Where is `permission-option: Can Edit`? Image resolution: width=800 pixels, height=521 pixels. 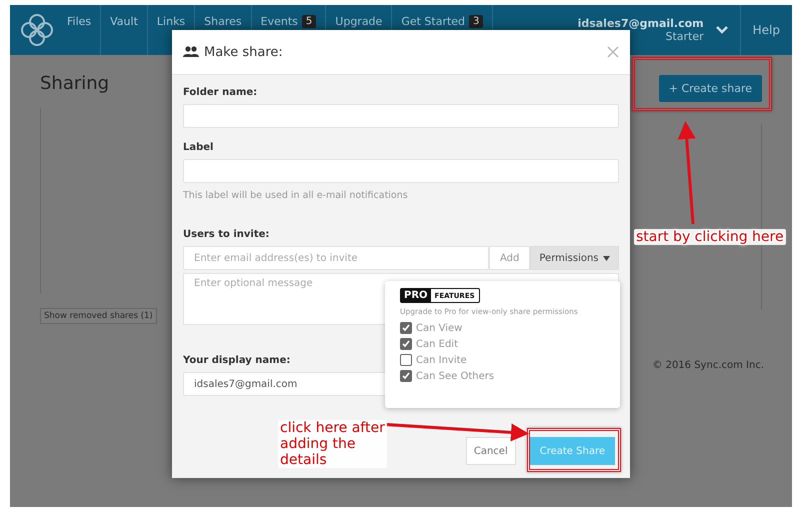
permission-option: Can Edit is located at coordinates (502, 344).